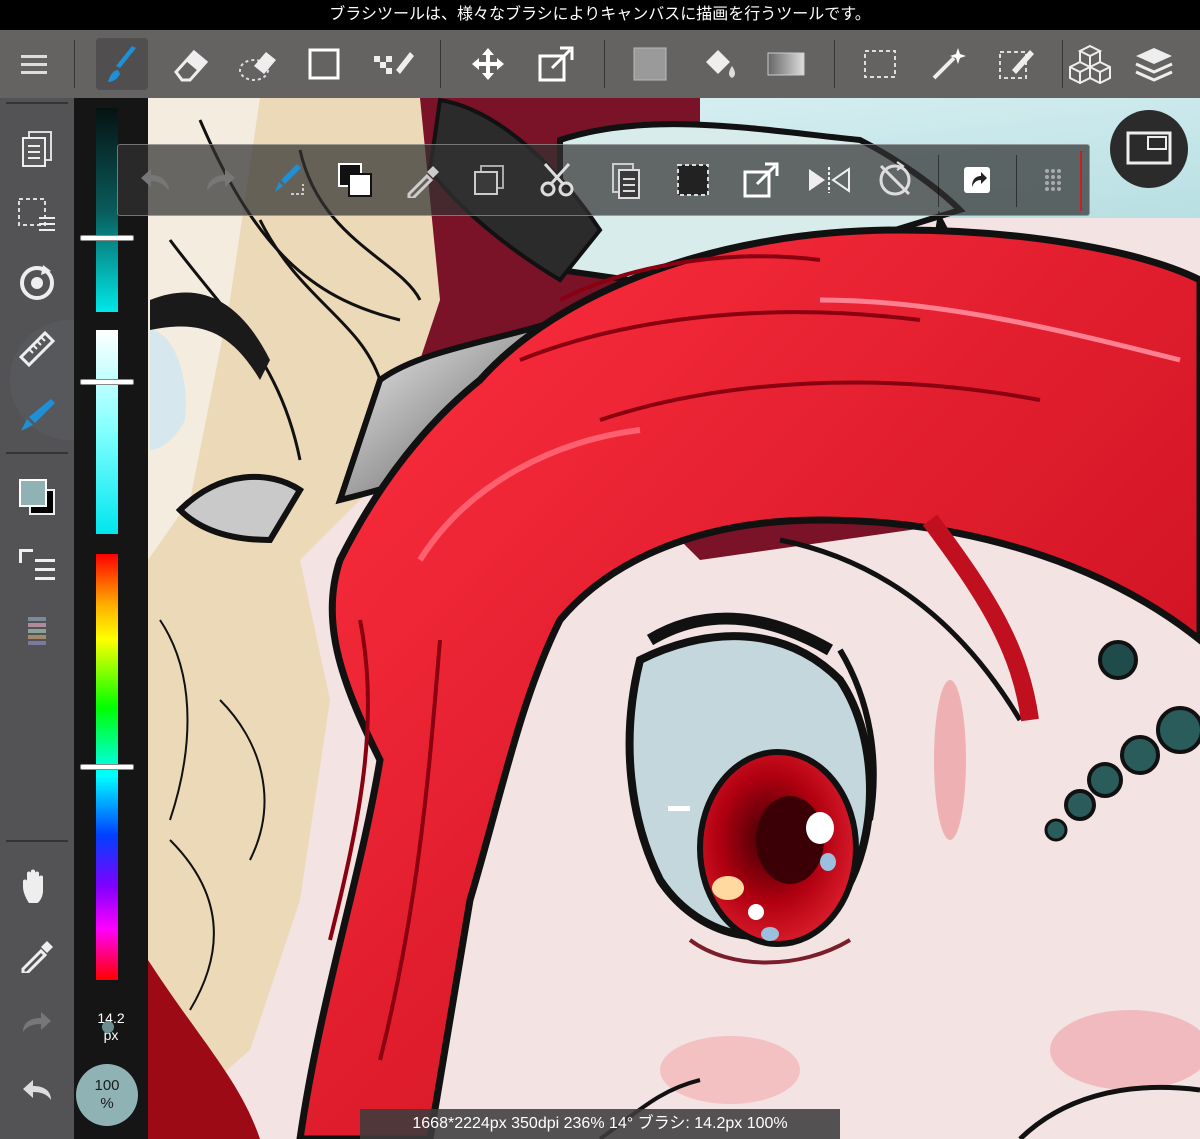 The image size is (1200, 1139). I want to click on materials-button, so click(1090, 64).